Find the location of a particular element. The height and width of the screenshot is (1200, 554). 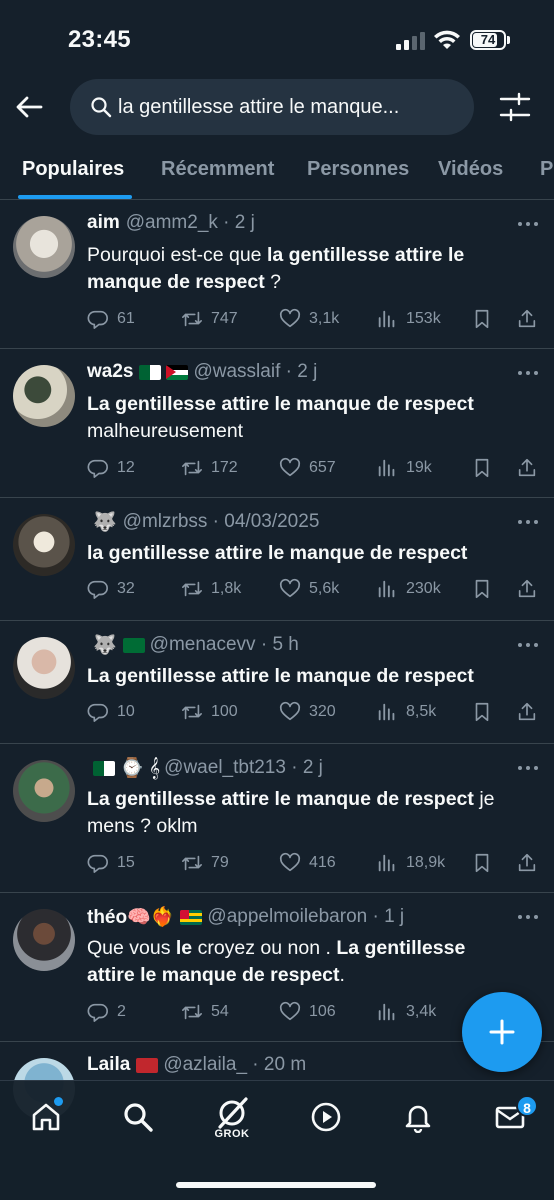

like-count: 657 is located at coordinates (322, 467).